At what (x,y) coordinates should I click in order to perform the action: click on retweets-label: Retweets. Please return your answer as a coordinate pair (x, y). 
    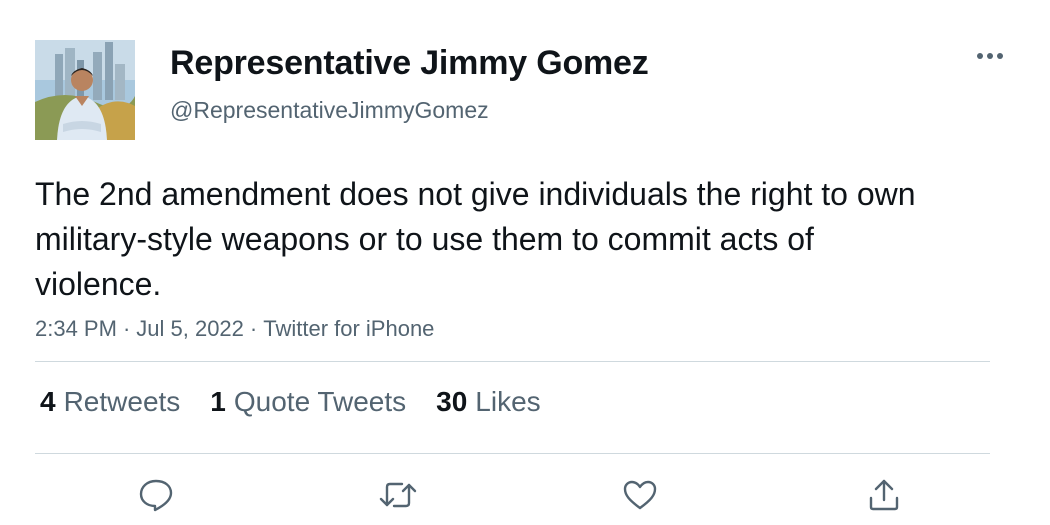
    Looking at the image, I should click on (122, 401).